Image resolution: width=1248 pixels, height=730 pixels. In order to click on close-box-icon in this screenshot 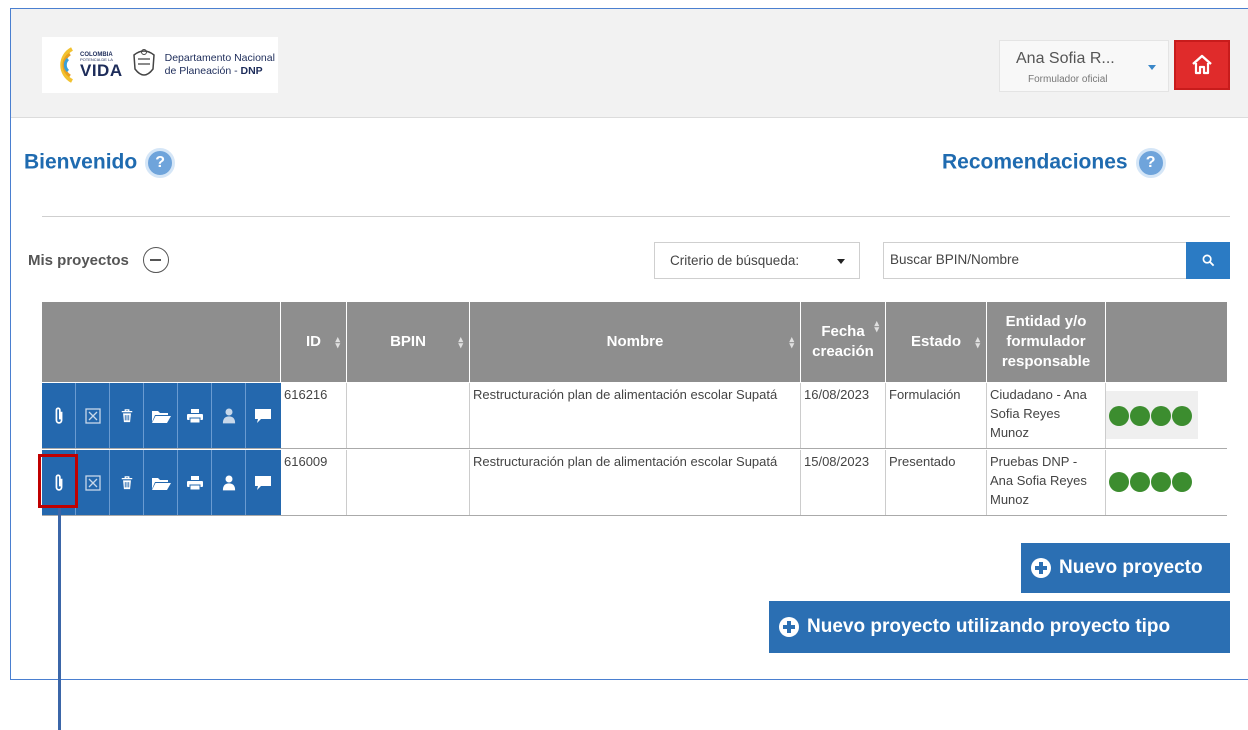, I will do `click(92, 415)`.